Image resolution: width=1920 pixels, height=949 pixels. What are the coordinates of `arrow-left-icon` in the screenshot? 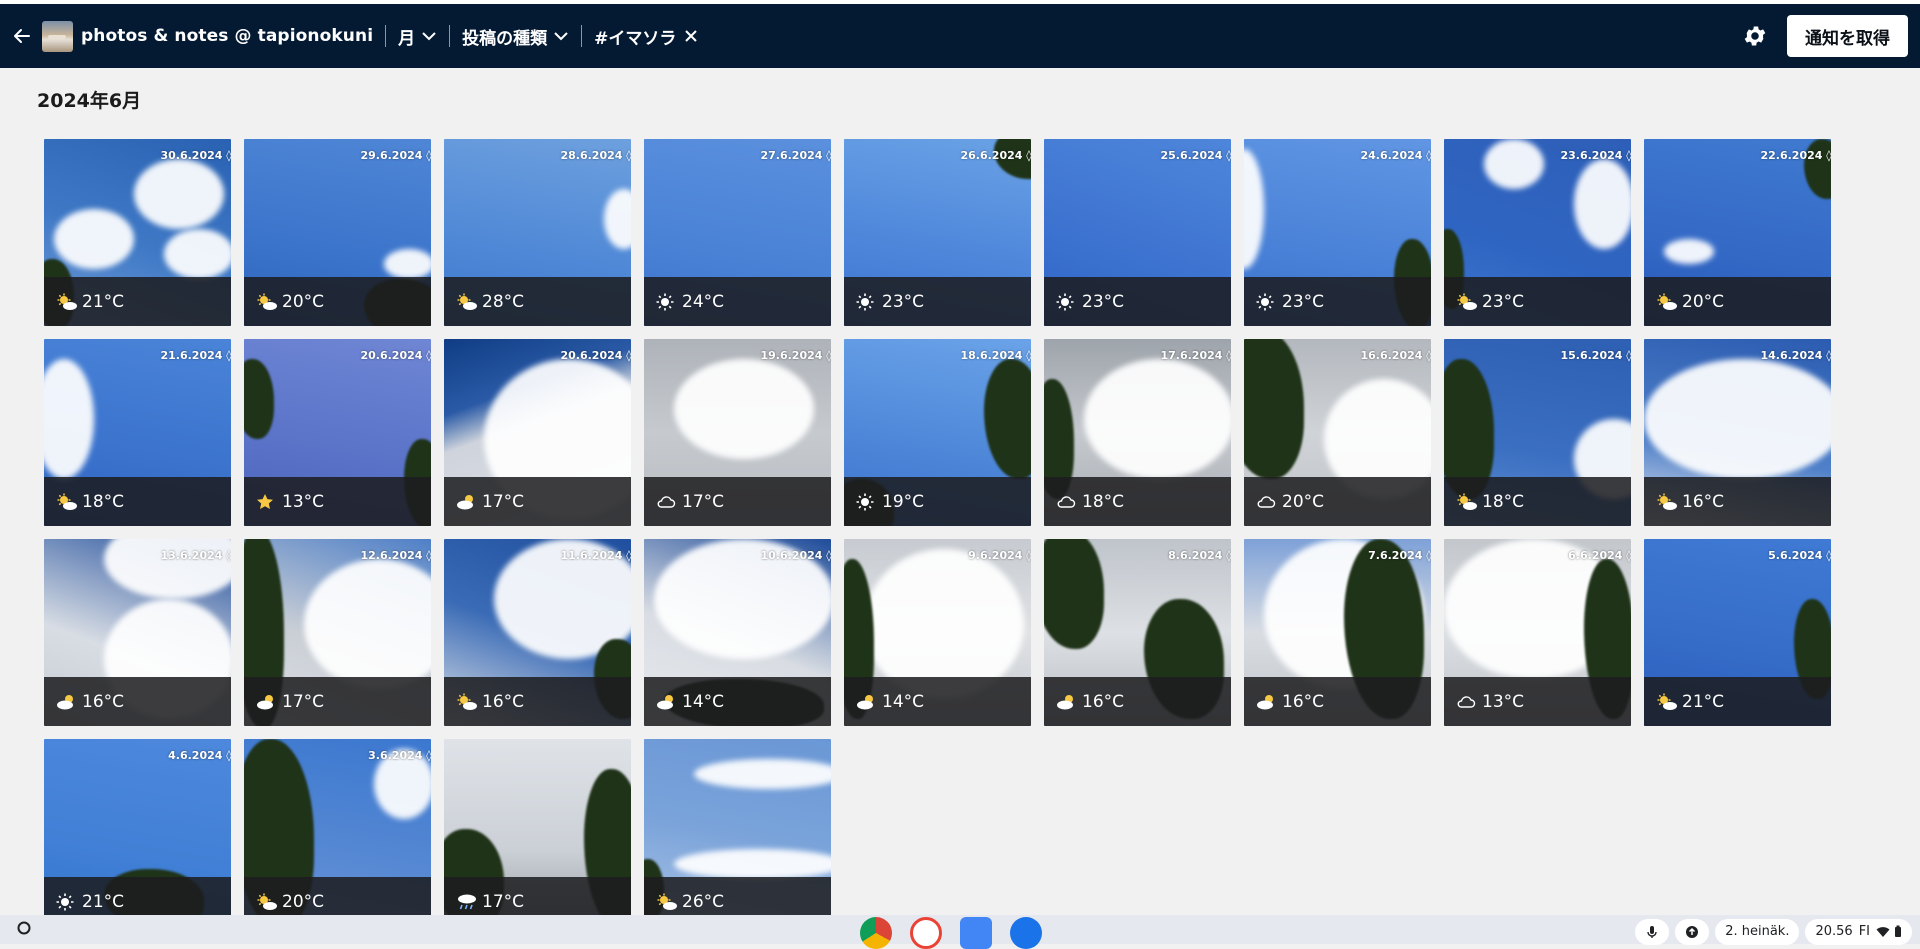 It's located at (22, 36).